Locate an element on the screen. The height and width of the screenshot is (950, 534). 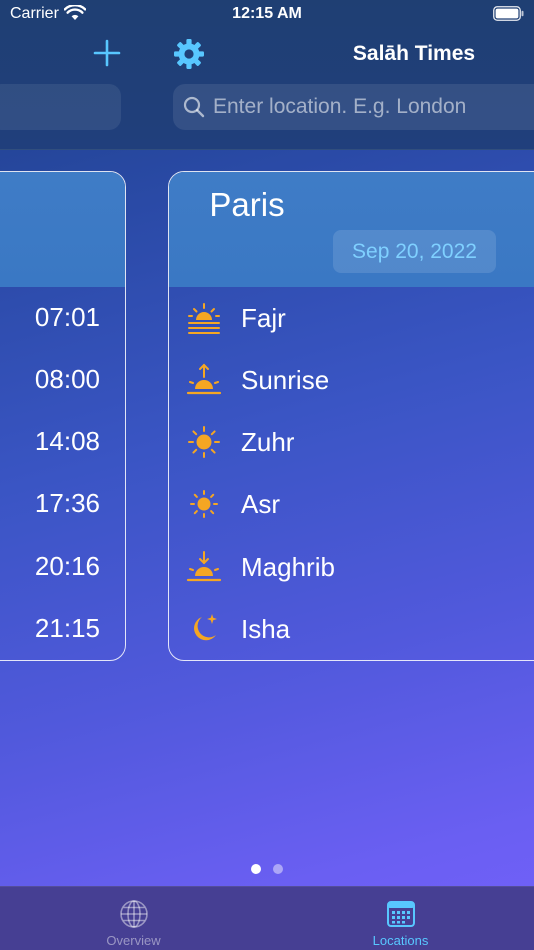
prayer-row-isha: Isha is located at coordinates (238, 629).